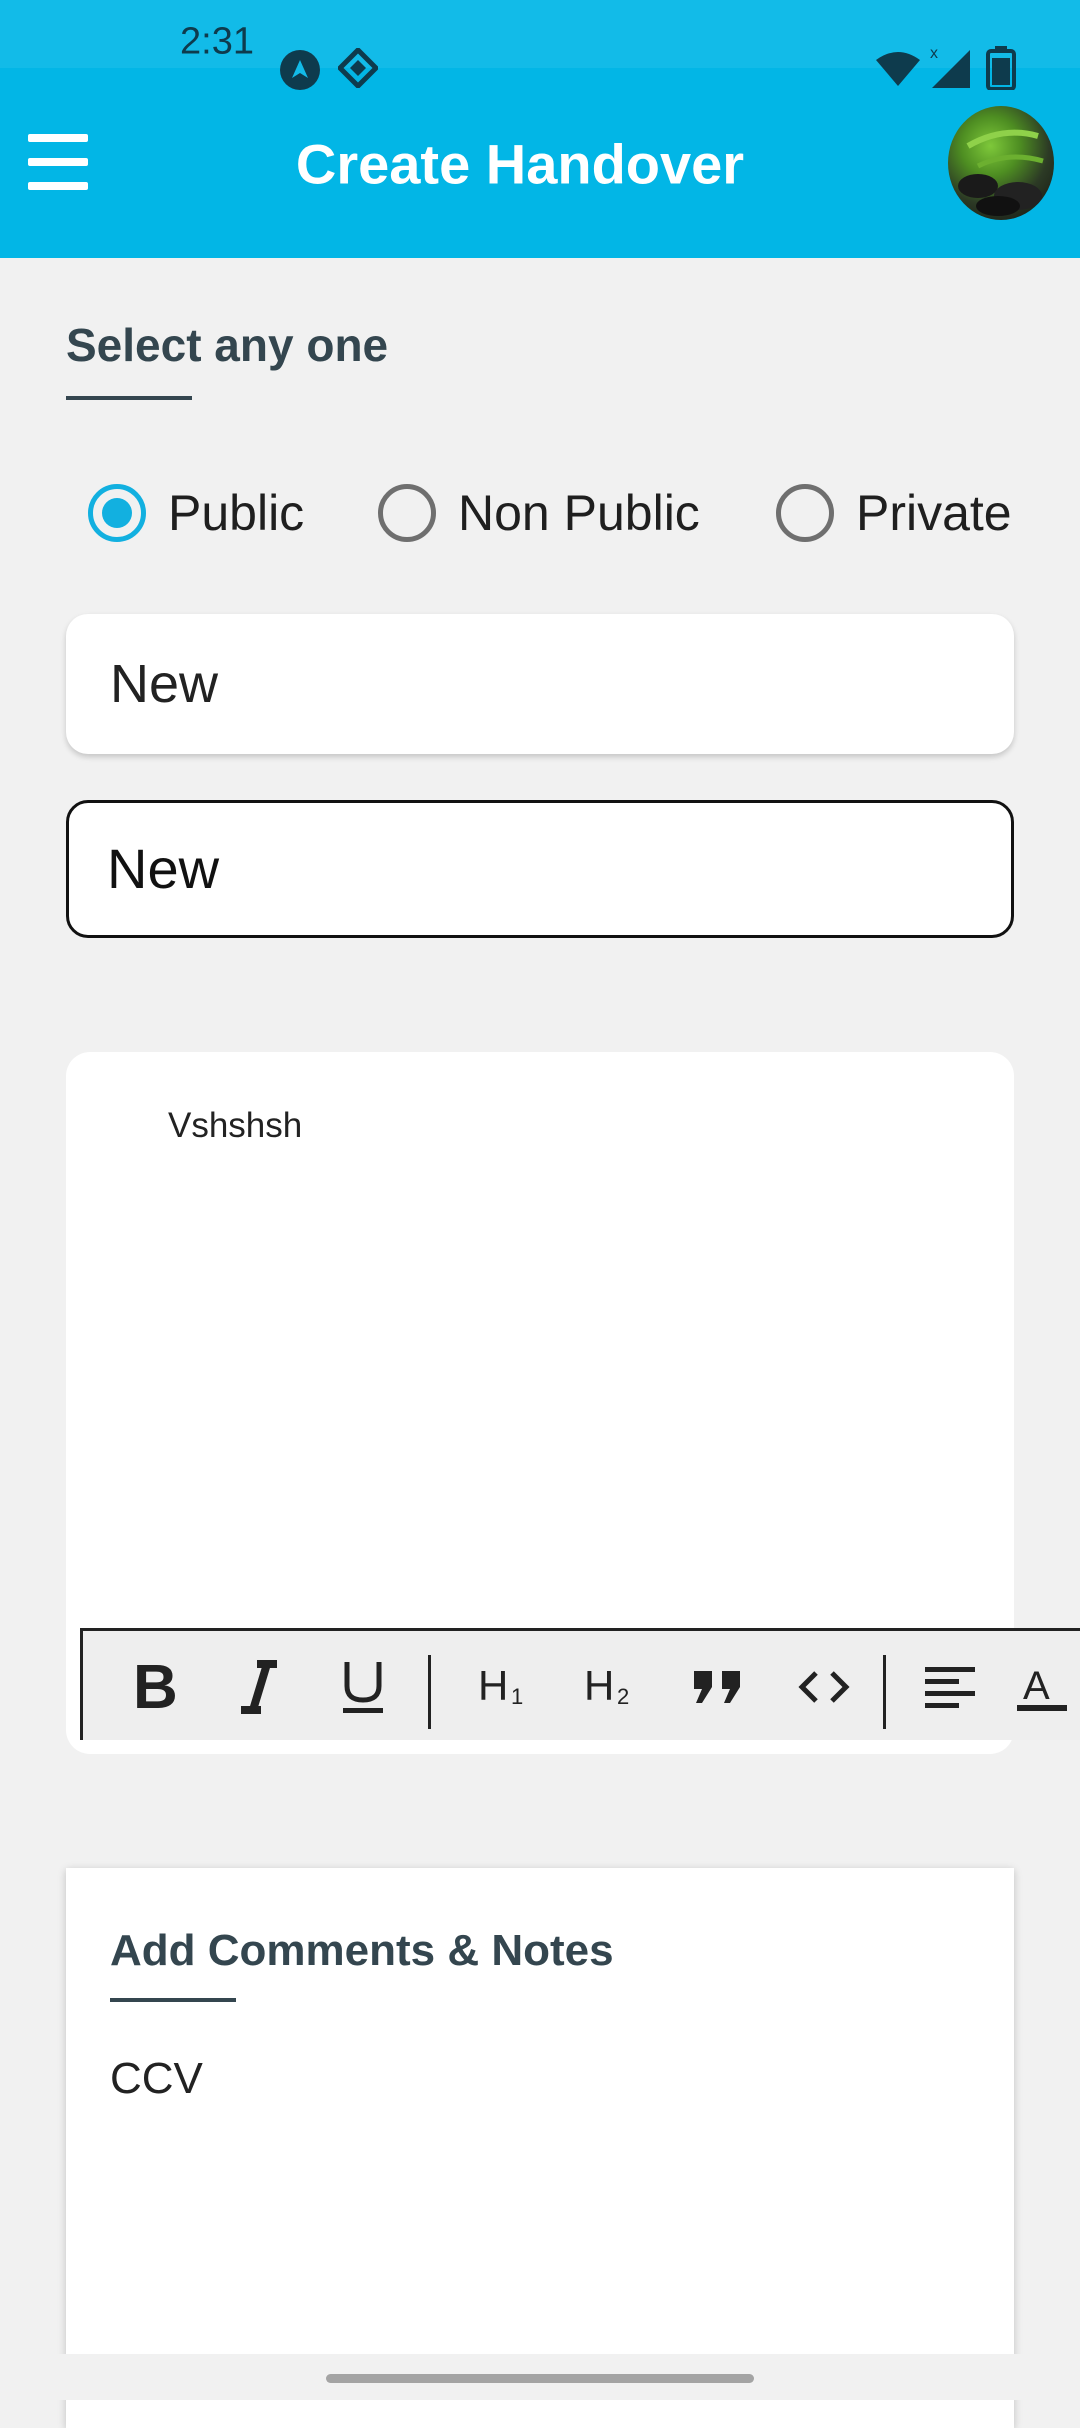  I want to click on avatar, so click(1001, 163).